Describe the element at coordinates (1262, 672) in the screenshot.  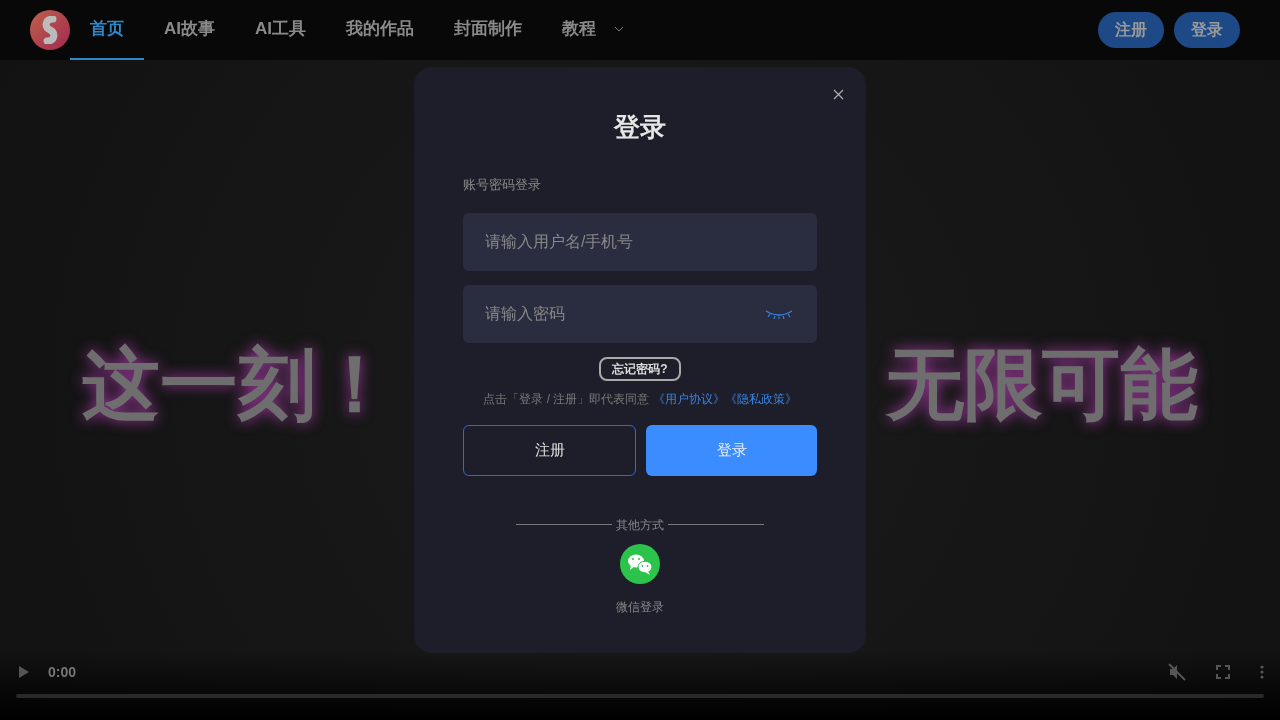
I see `more-options-icon` at that location.